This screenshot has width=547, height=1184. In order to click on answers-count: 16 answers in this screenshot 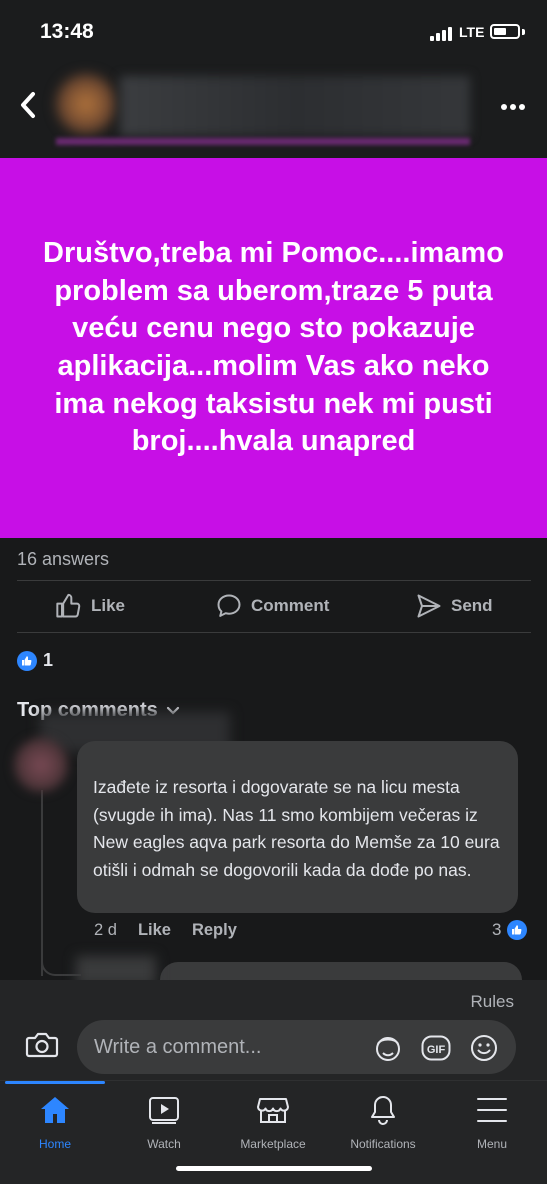, I will do `click(63, 559)`.